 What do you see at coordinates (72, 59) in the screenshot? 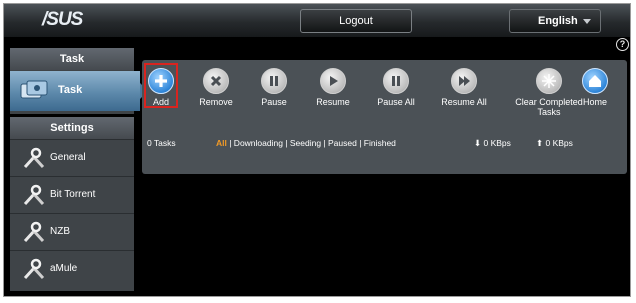
I see `task-section-title: Task` at bounding box center [72, 59].